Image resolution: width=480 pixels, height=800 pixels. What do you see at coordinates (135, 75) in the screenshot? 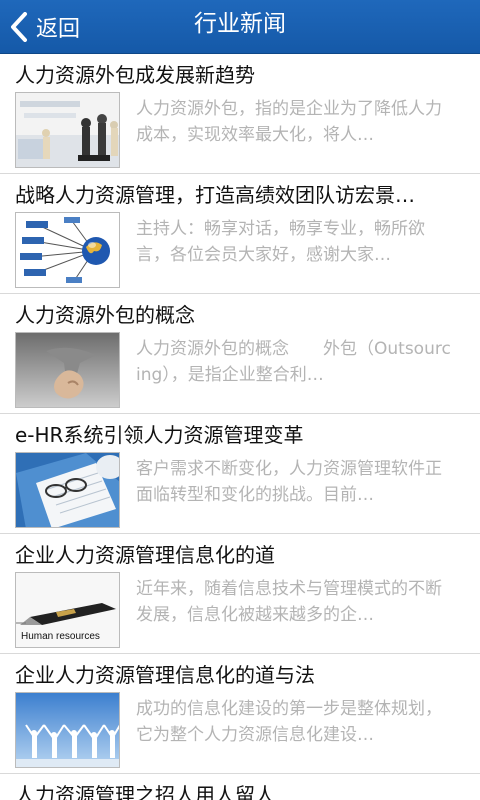
I see `news-title: 人力资源外包成发展新趋势` at bounding box center [135, 75].